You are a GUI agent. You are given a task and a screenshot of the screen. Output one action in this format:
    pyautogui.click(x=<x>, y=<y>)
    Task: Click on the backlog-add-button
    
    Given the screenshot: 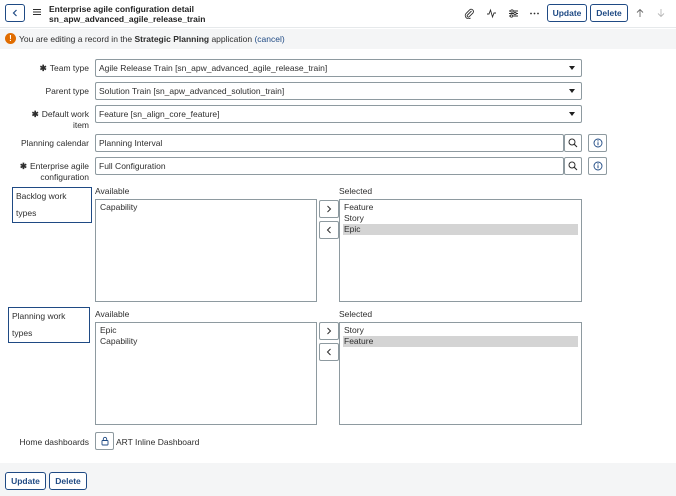 What is the action you would take?
    pyautogui.click(x=329, y=209)
    